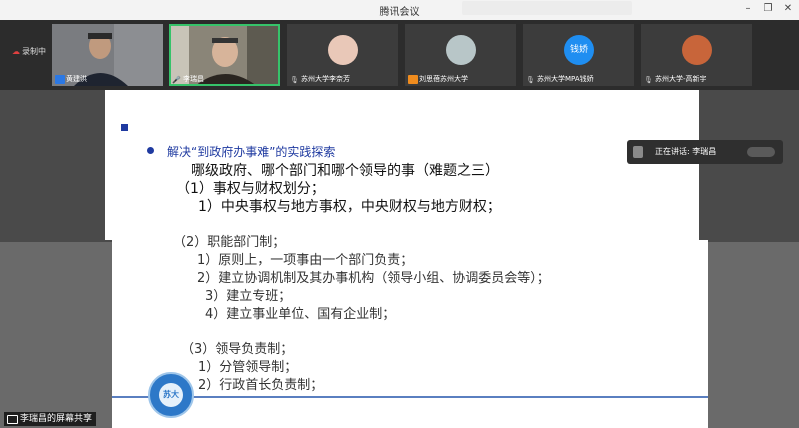 The width and height of the screenshot is (799, 428). Describe the element at coordinates (176, 80) in the screenshot. I see `mic-icon: 🎤` at that location.